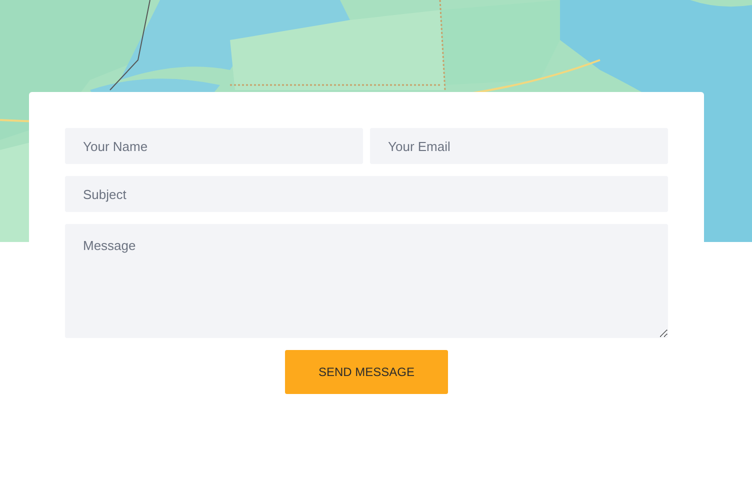 The width and height of the screenshot is (752, 492). I want to click on name-field: Your Name, so click(214, 146).